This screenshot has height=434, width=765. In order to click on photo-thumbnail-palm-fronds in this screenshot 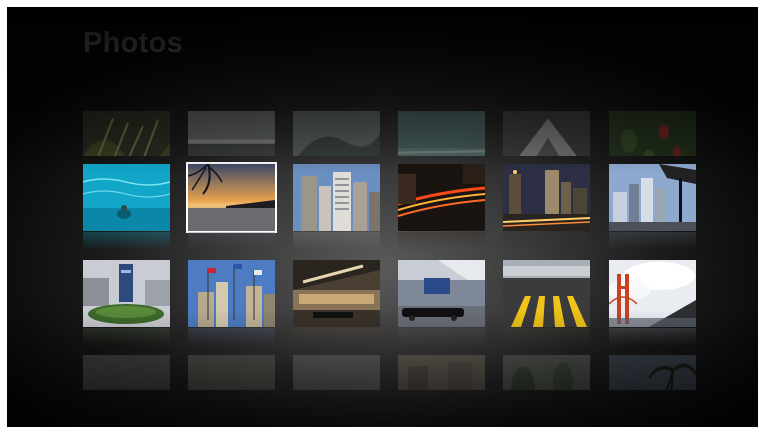, I will do `click(126, 133)`.